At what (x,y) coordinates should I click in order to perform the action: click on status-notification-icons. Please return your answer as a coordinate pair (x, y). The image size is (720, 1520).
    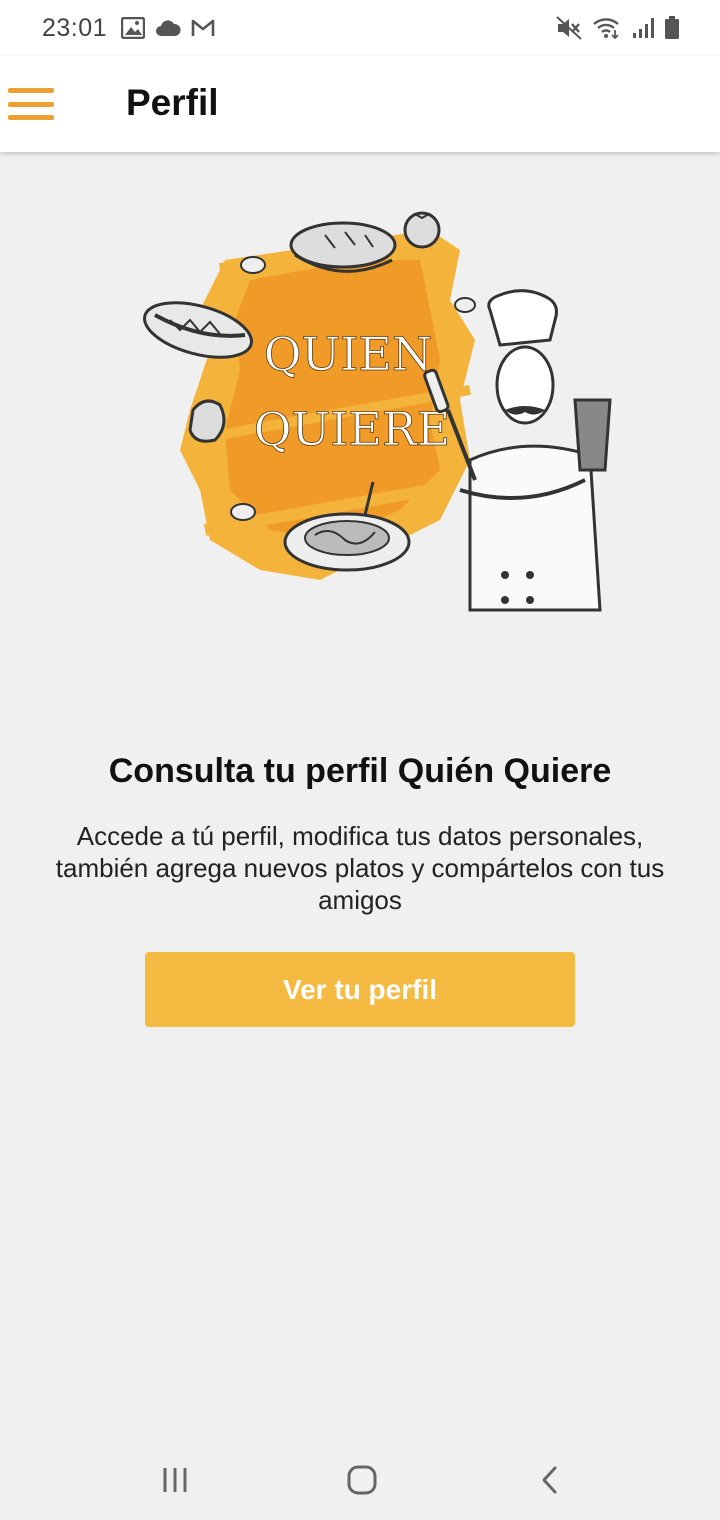
    Looking at the image, I should click on (168, 28).